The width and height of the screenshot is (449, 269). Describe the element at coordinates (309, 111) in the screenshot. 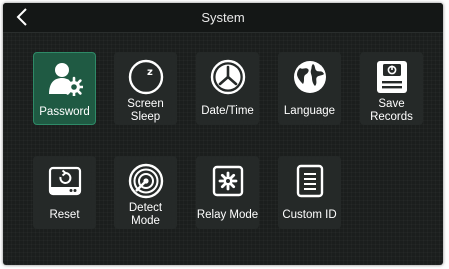

I see `tile-label: Language` at that location.